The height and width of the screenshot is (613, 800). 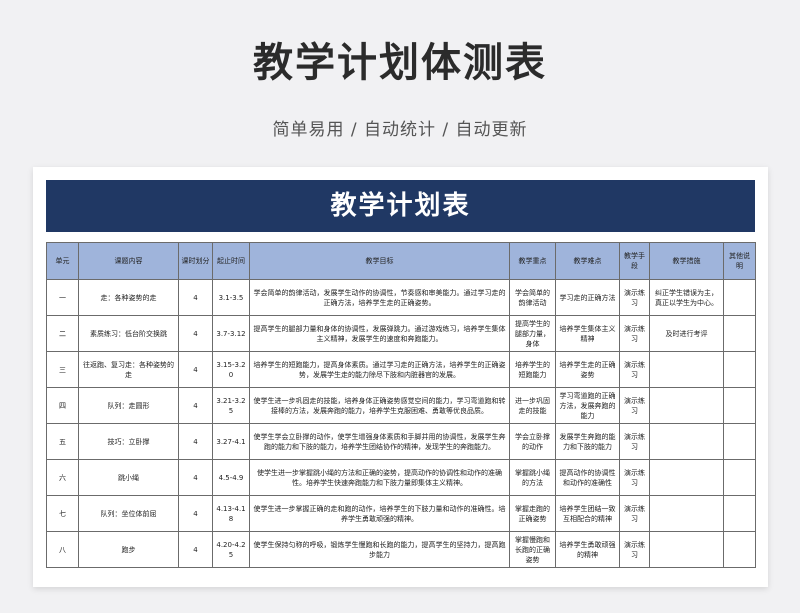 I want to click on col-header-measures: 教学措施, so click(x=686, y=261).